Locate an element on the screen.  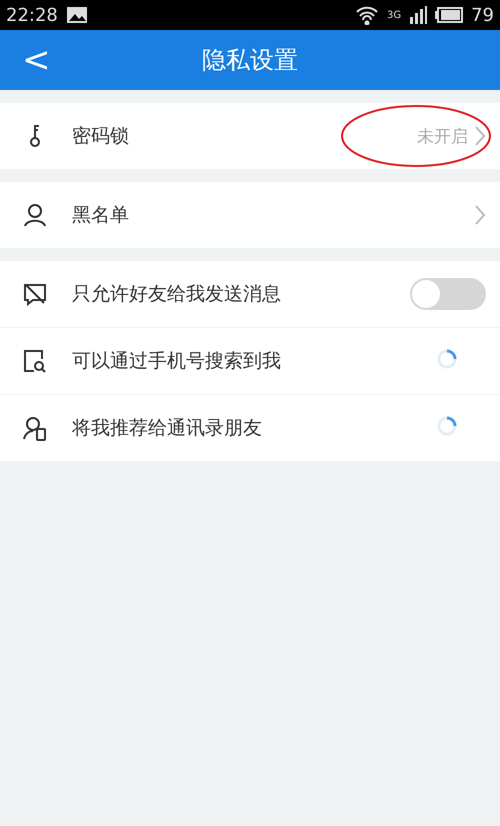
page-title: 隐私设置 is located at coordinates (250, 60).